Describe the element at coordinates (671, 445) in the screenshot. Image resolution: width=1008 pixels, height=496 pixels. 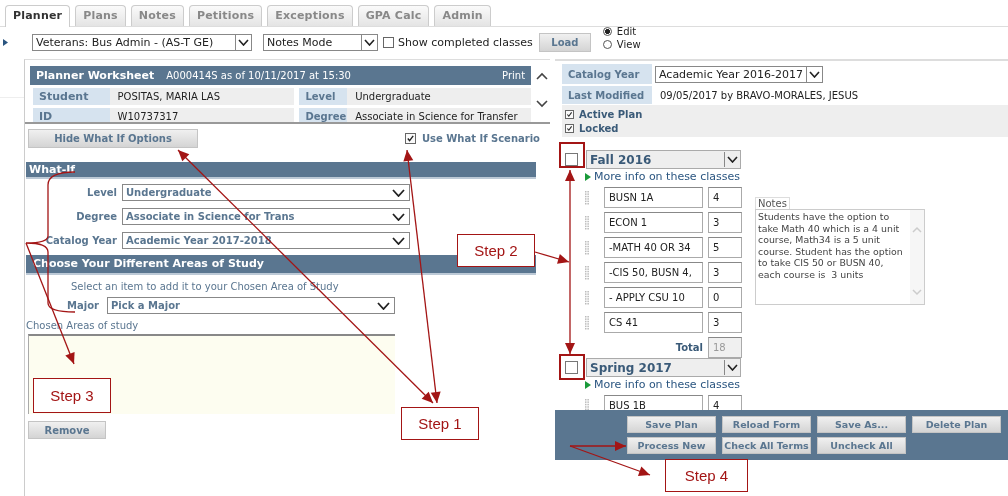
I see `action-button: Process New` at that location.